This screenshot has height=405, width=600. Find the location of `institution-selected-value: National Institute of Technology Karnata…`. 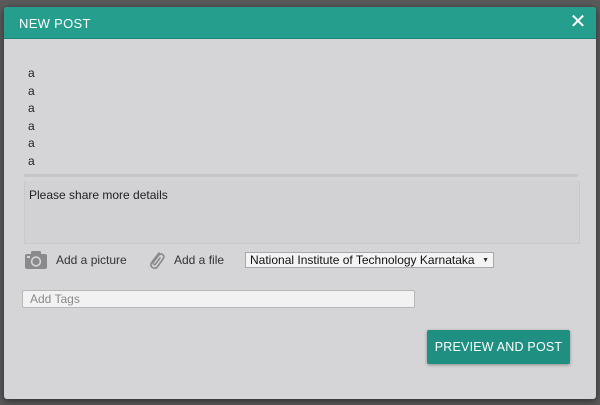

institution-selected-value: National Institute of Technology Karnata… is located at coordinates (362, 260).